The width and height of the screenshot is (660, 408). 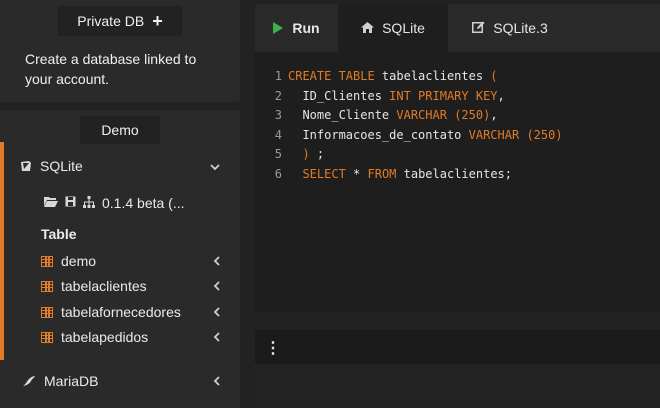 What do you see at coordinates (70, 203) in the screenshot?
I see `save-icon` at bounding box center [70, 203].